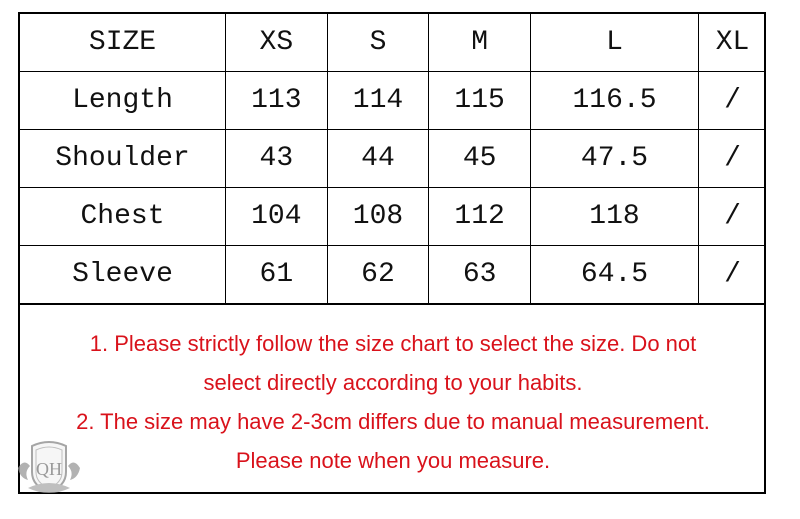  What do you see at coordinates (614, 43) in the screenshot?
I see `header-cell: L` at bounding box center [614, 43].